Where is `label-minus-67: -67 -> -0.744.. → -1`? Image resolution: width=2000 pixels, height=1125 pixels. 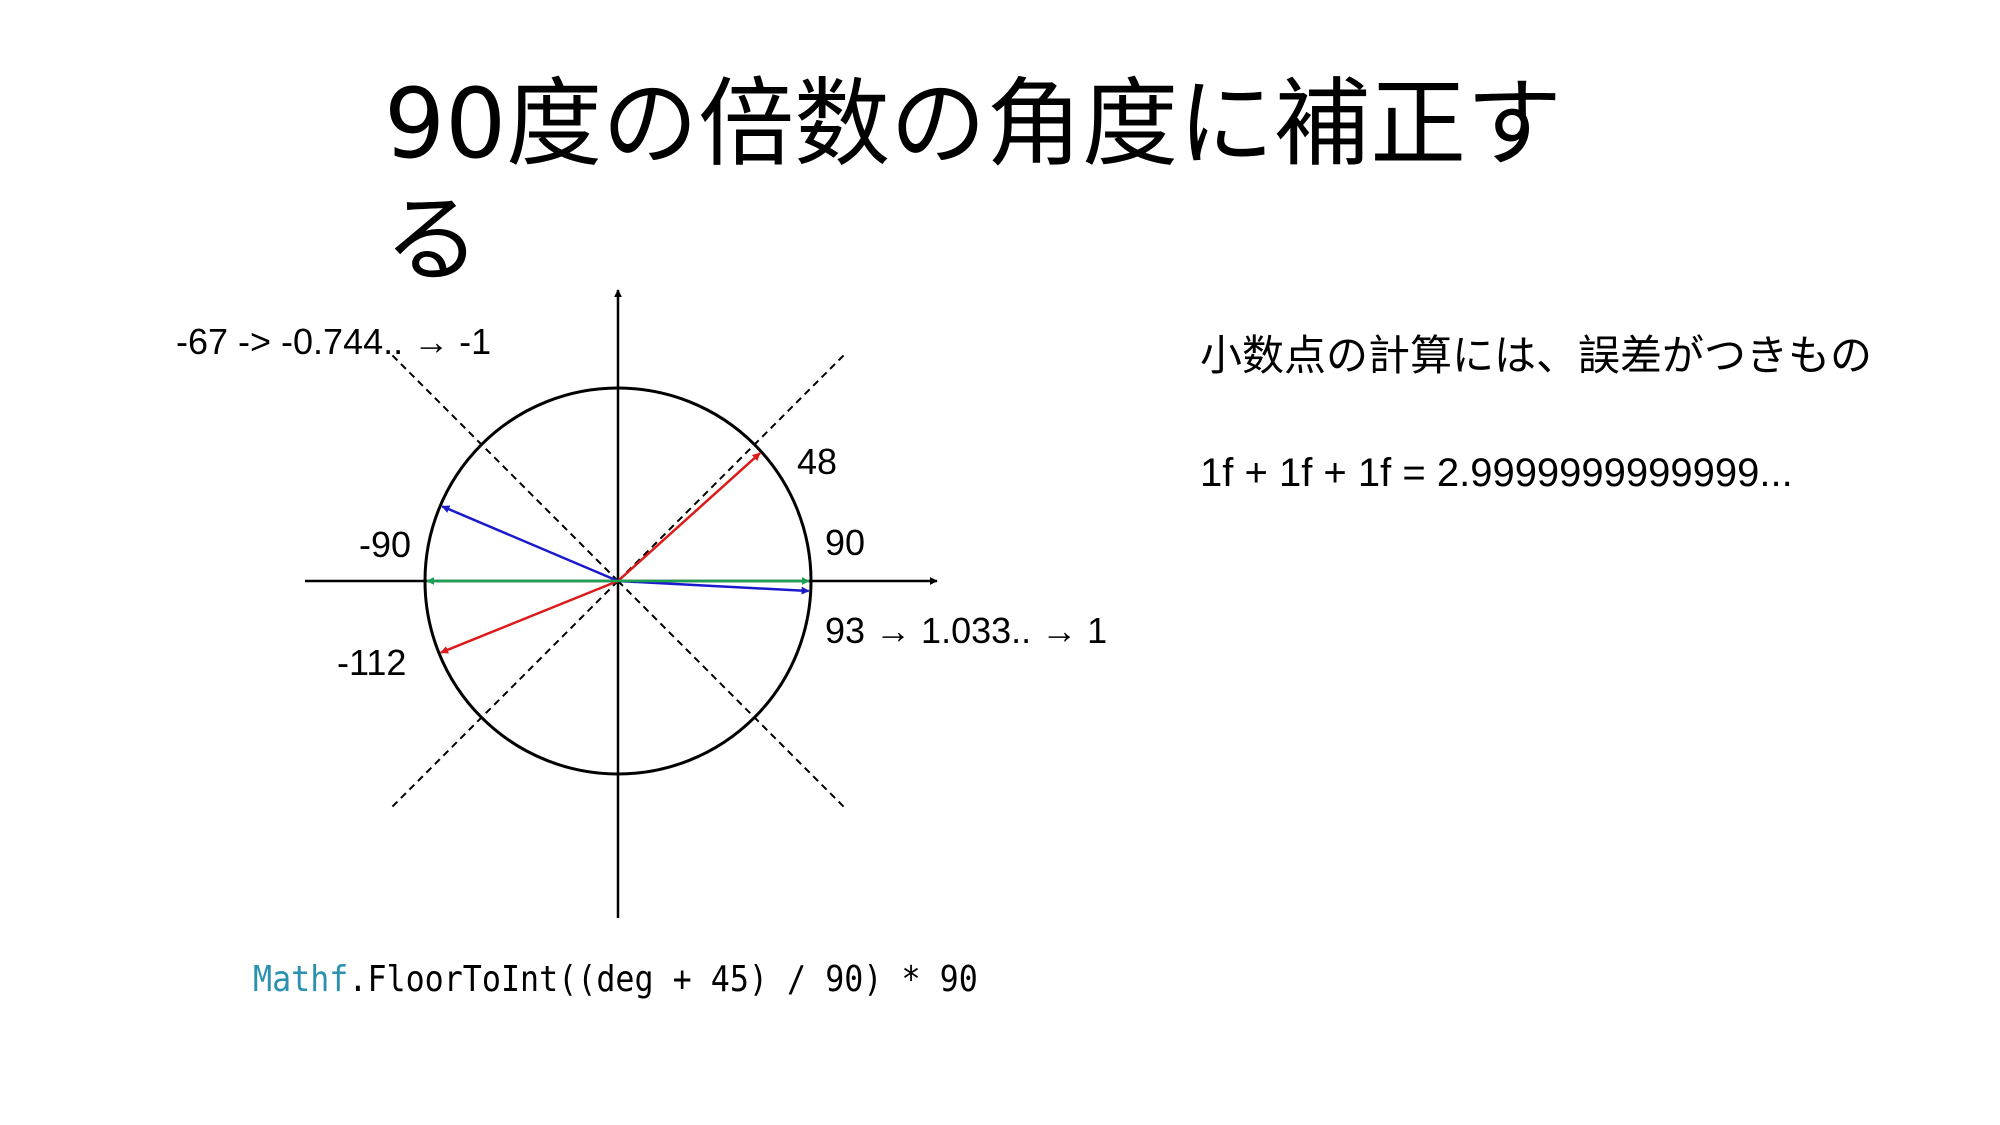
label-minus-67: -67 -> -0.744.. → -1 is located at coordinates (333, 341).